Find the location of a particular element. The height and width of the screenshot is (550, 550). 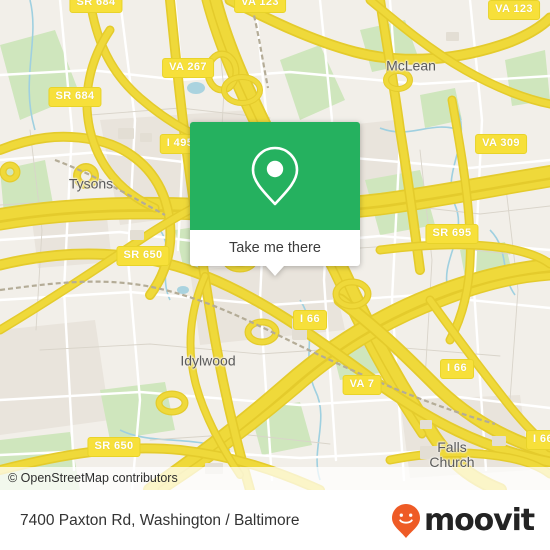

road-shield: VA 267 is located at coordinates (188, 68).